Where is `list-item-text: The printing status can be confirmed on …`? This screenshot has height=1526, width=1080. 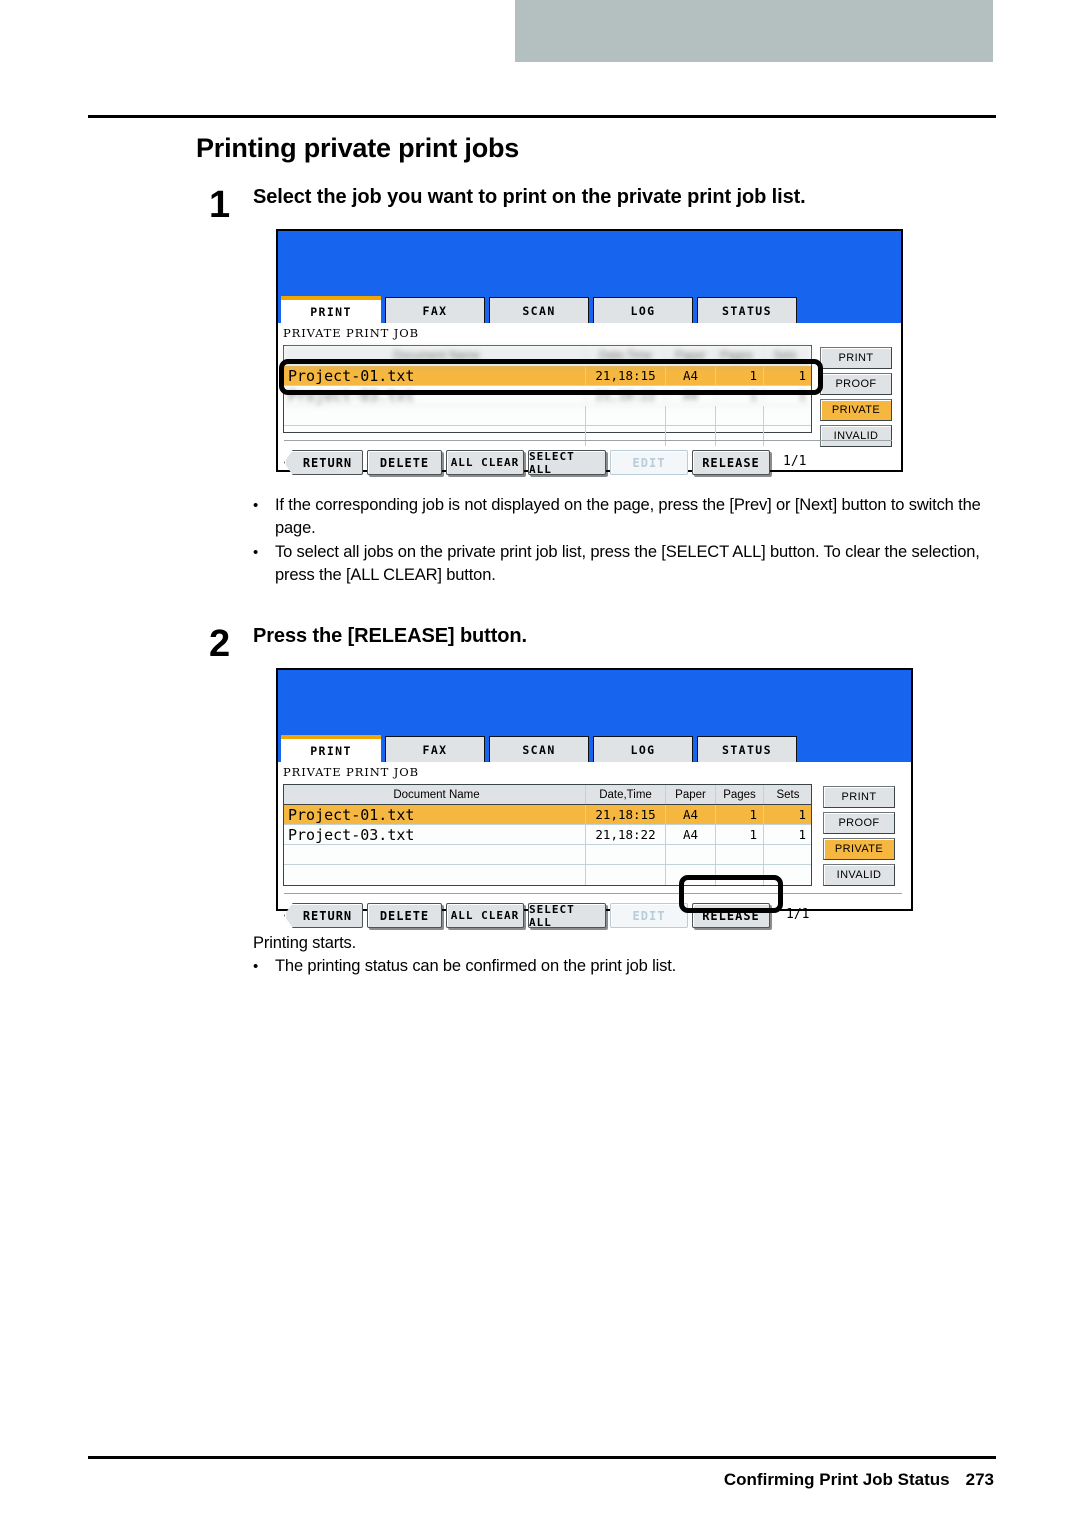
list-item-text: The printing status can be confirmed on … is located at coordinates (476, 966).